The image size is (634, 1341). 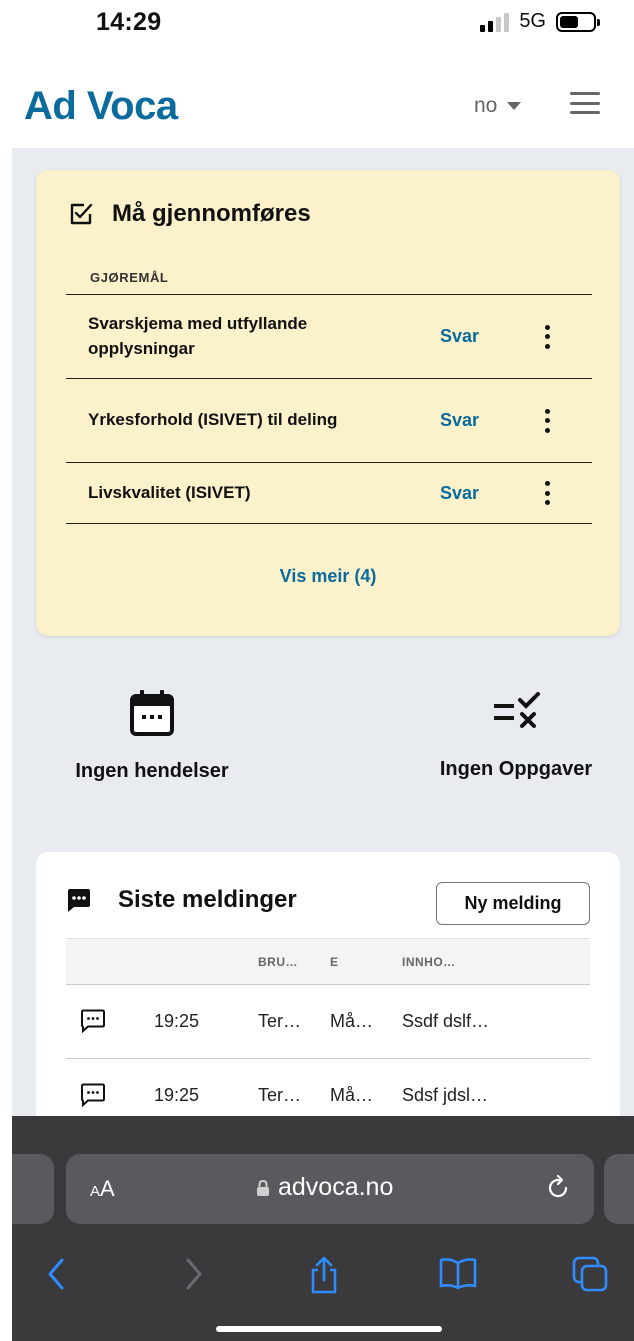 I want to click on text-size-button: AA, so click(x=102, y=1189).